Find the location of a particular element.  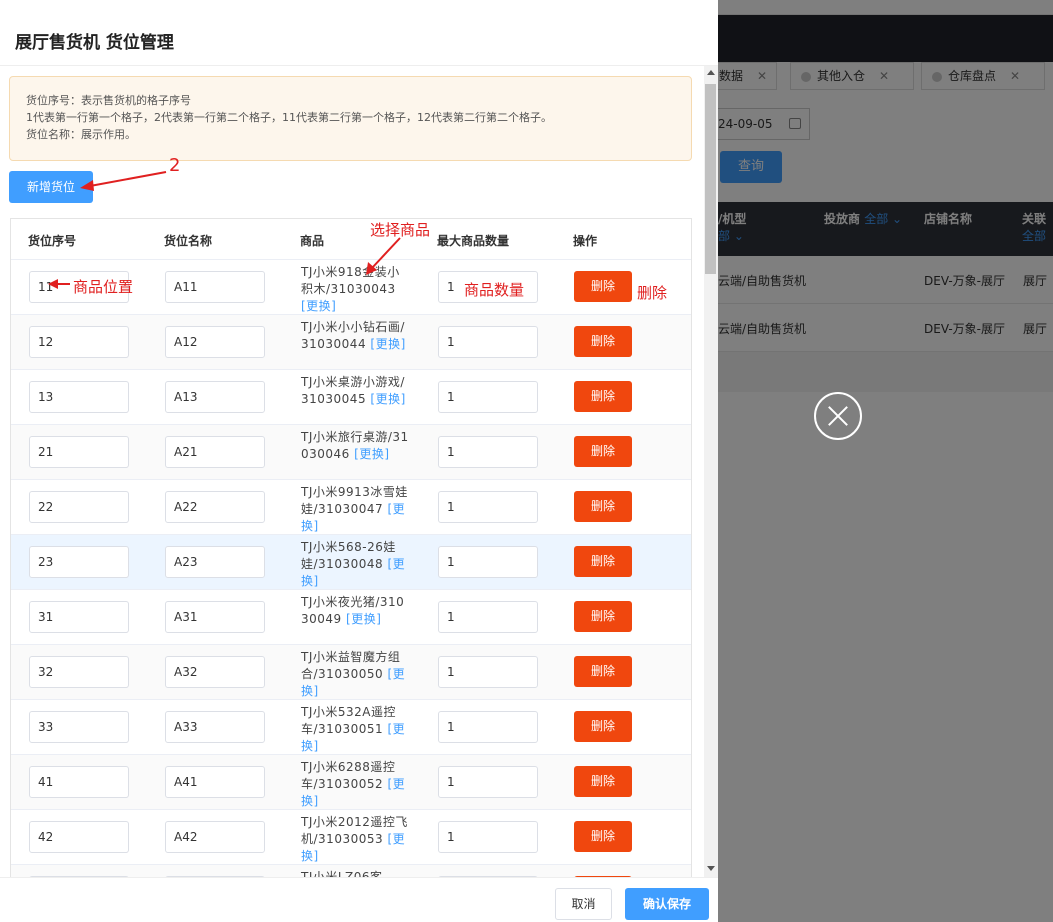

table-row: 31 A31 TJ小米夜光猪/31030049 [更换] 1 删除 is located at coordinates (351, 617).